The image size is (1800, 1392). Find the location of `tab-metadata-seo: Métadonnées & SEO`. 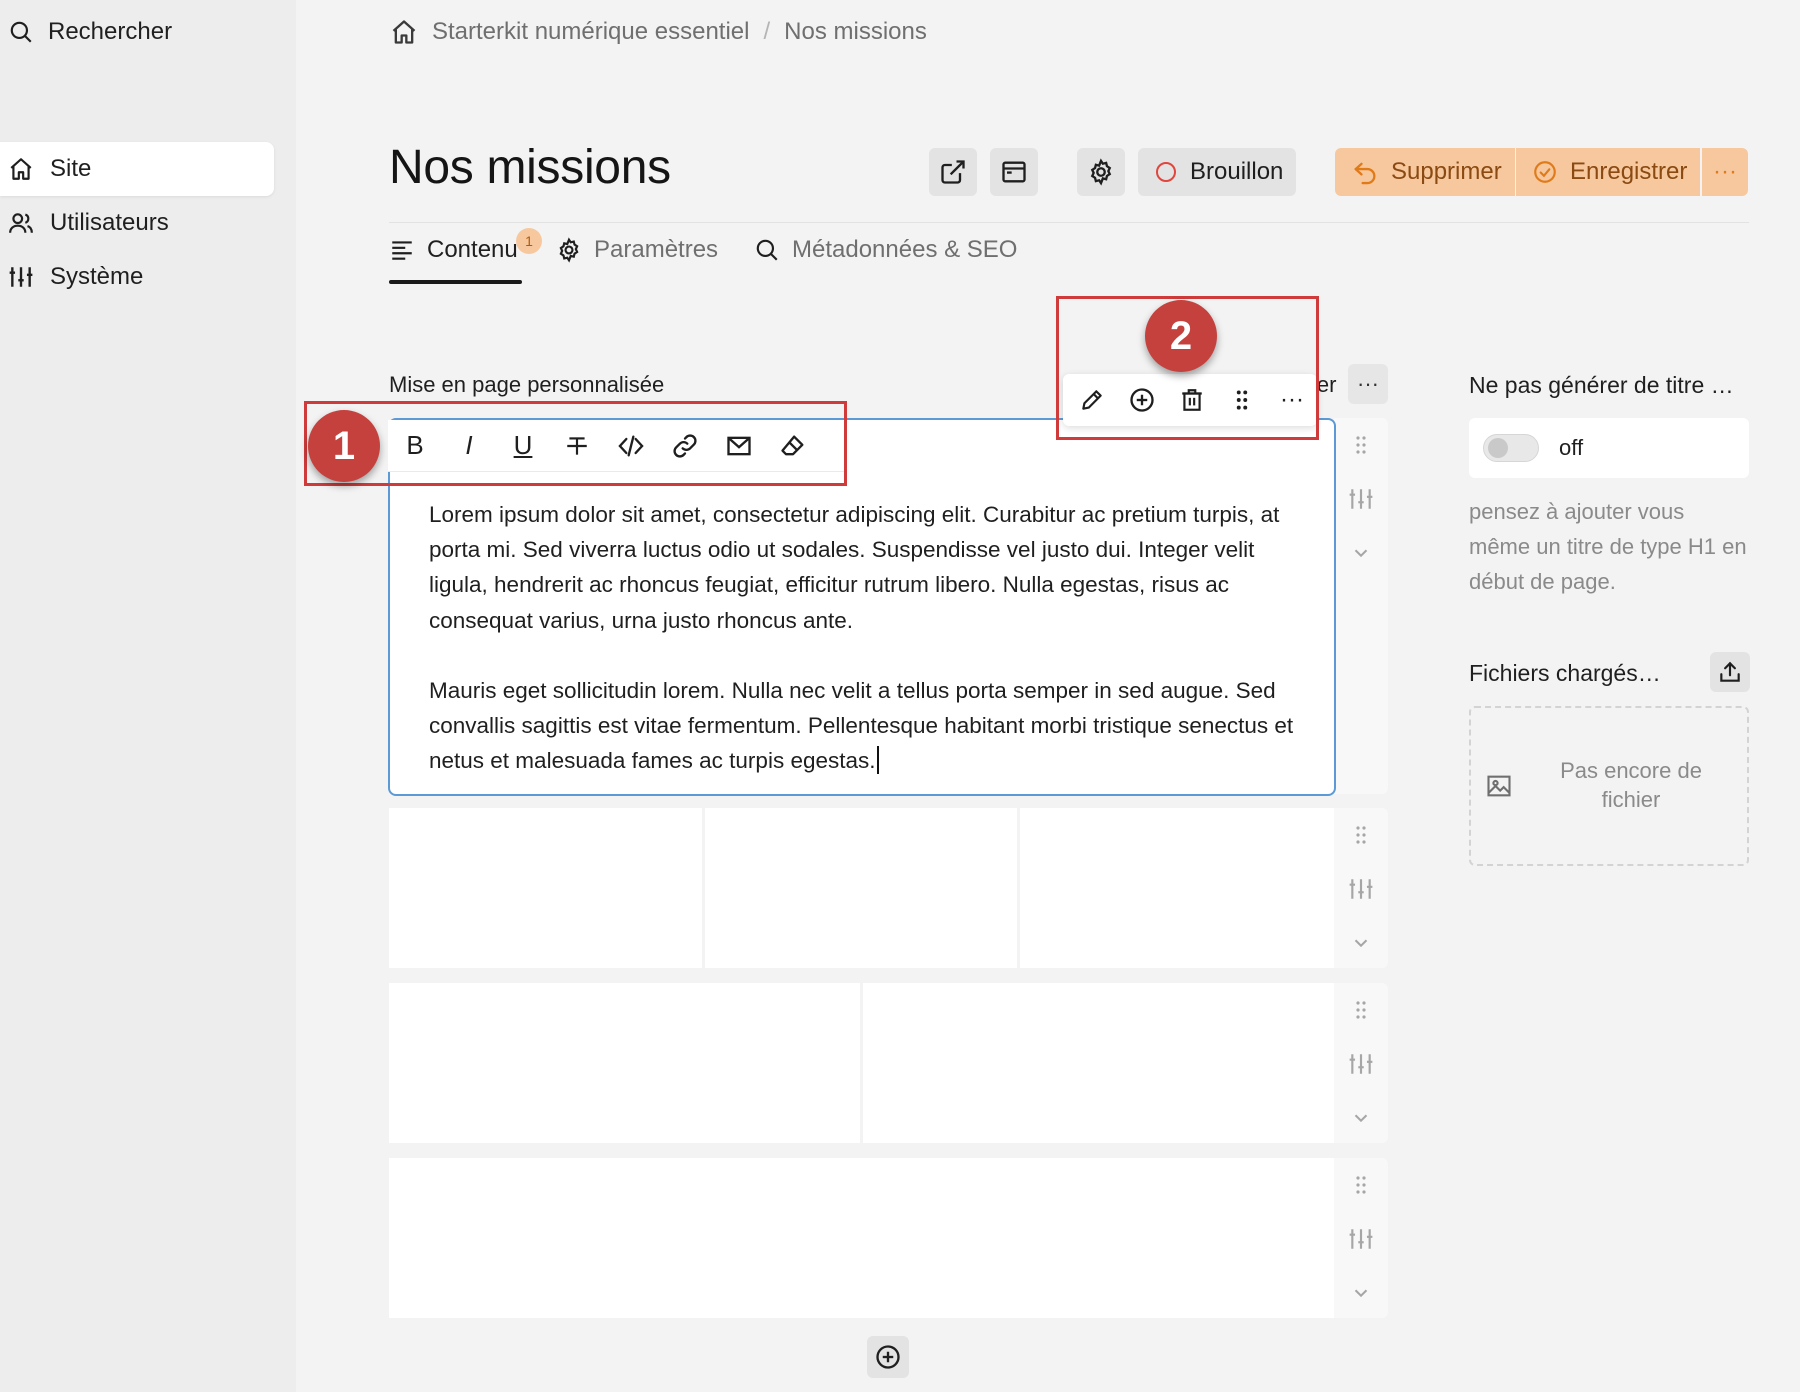

tab-metadata-seo: Métadonnées & SEO is located at coordinates (885, 250).